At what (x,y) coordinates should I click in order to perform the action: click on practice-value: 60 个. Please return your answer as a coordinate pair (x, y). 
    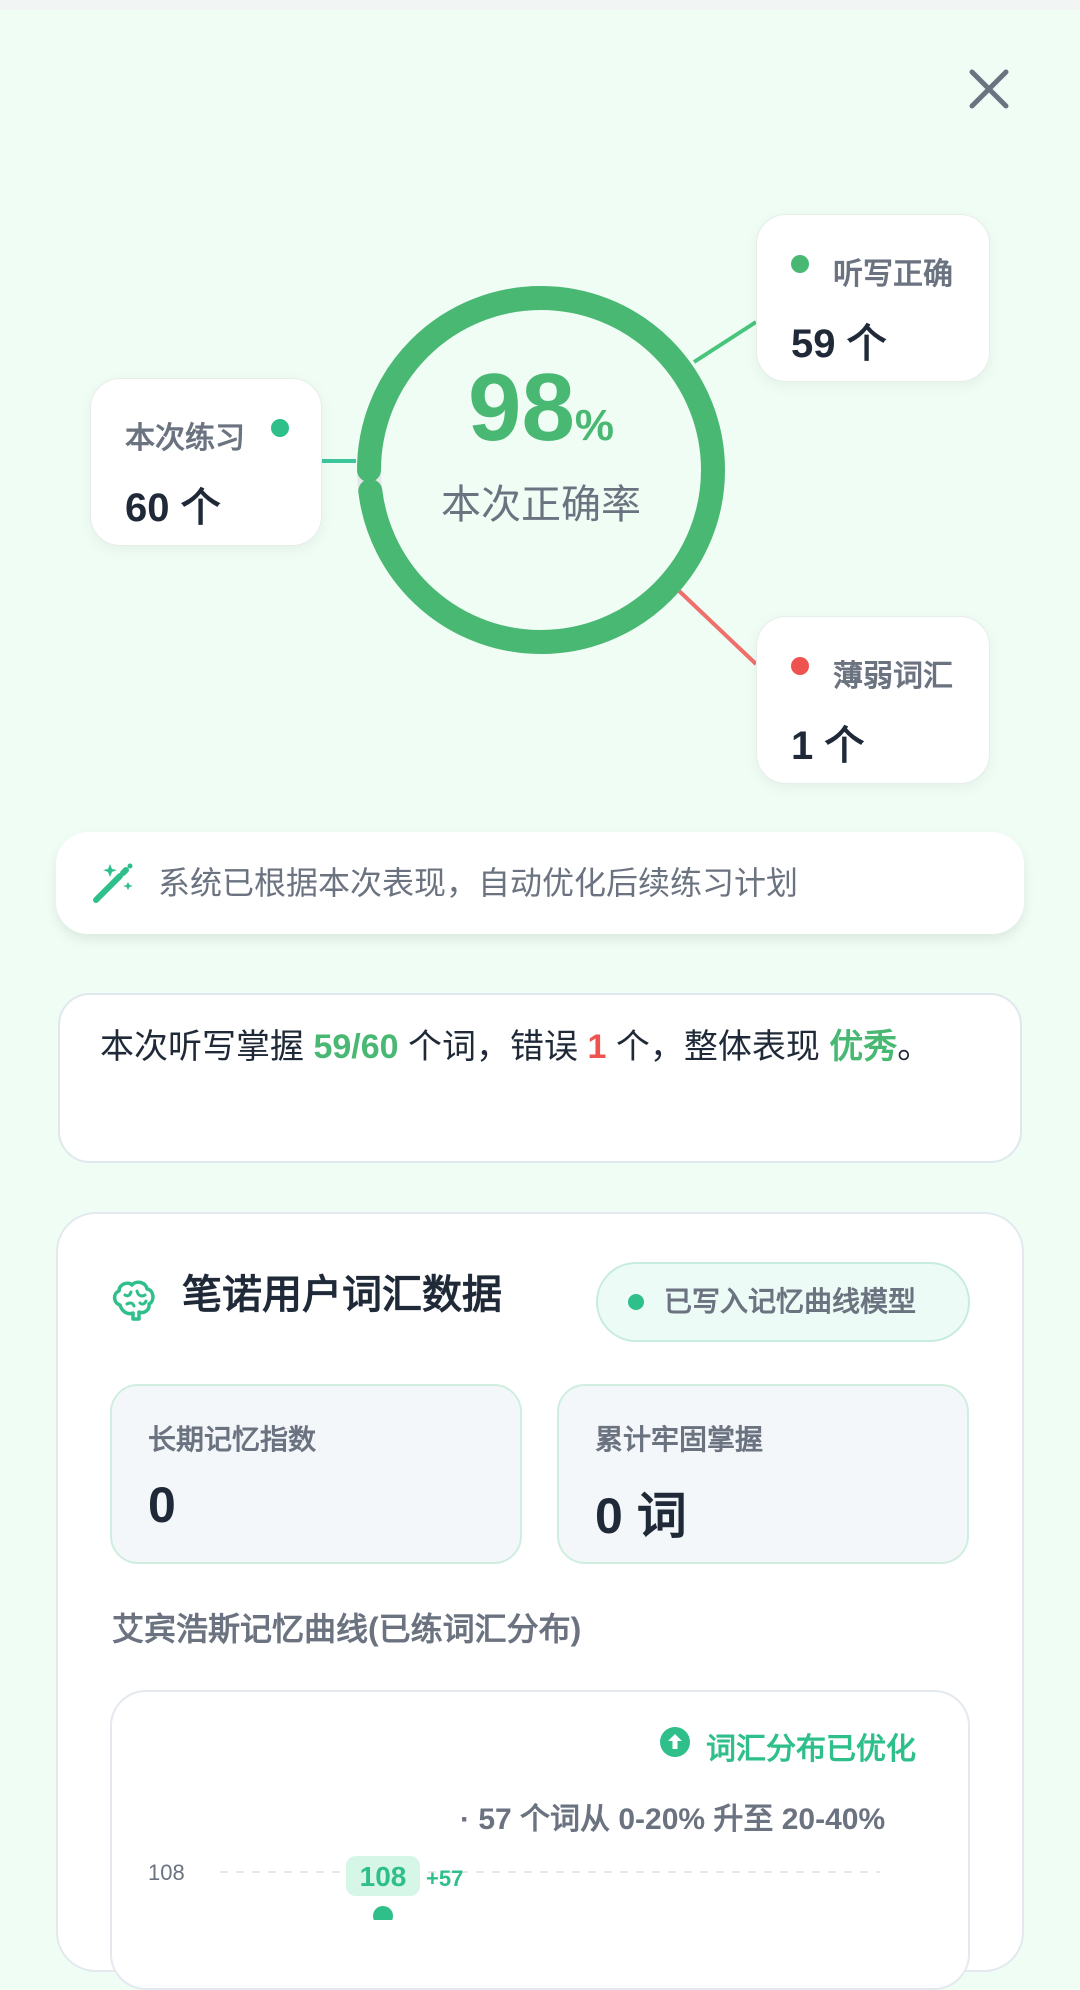
    Looking at the image, I should click on (173, 508).